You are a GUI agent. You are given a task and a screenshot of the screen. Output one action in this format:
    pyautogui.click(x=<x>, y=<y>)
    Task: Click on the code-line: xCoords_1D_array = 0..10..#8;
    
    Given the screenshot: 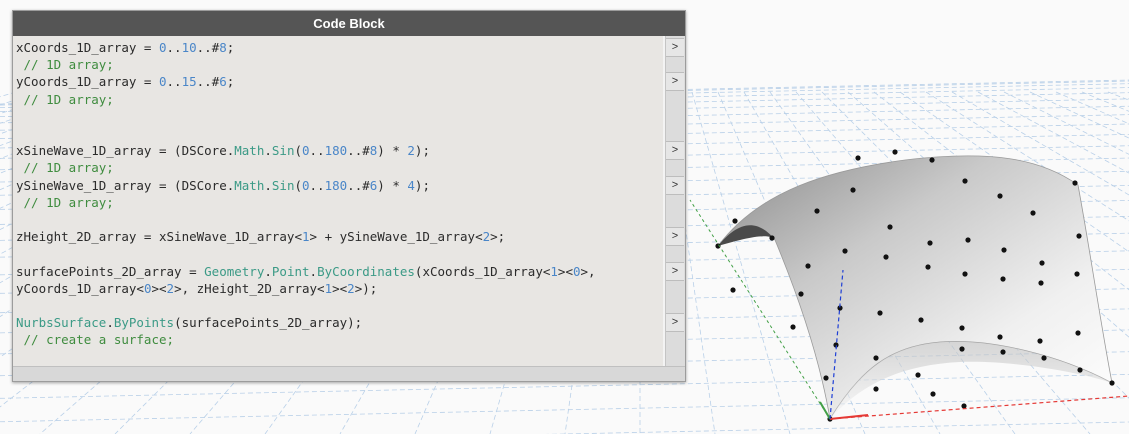 What is the action you would take?
    pyautogui.click(x=125, y=47)
    